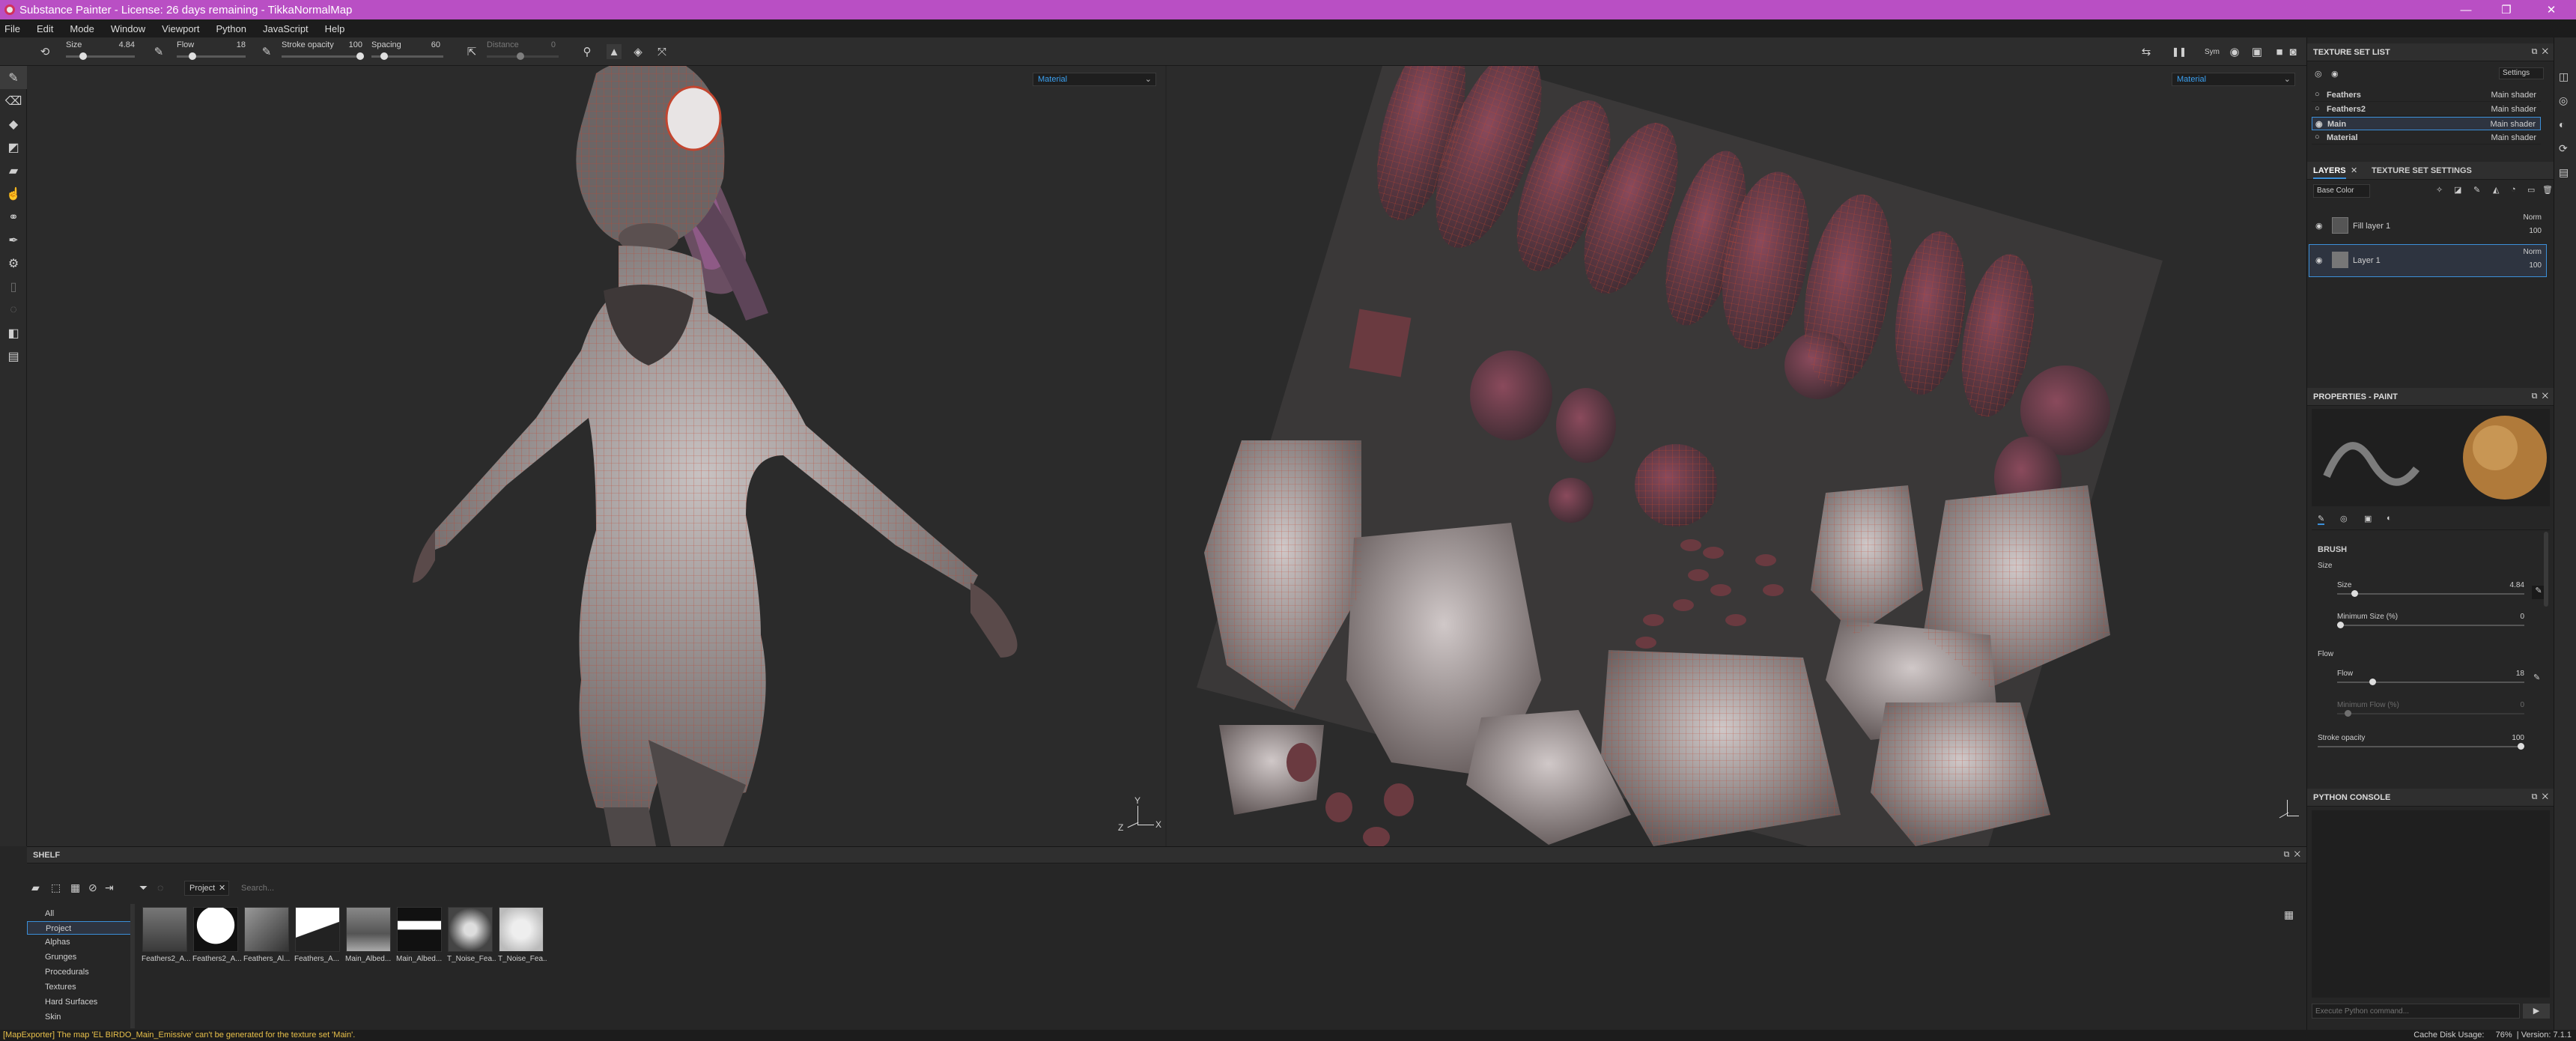 The width and height of the screenshot is (2576, 1041). What do you see at coordinates (82, 28) in the screenshot?
I see `menu-mode: Mode` at bounding box center [82, 28].